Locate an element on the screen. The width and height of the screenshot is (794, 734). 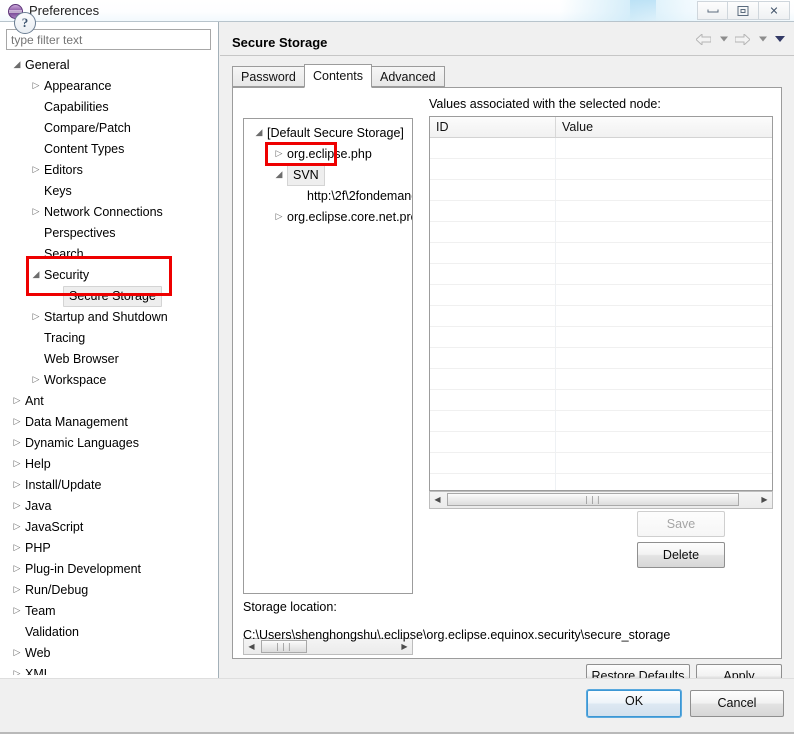
sidebar-item-run-debug: ▷ Run/Debug is located at coordinates (109, 590).